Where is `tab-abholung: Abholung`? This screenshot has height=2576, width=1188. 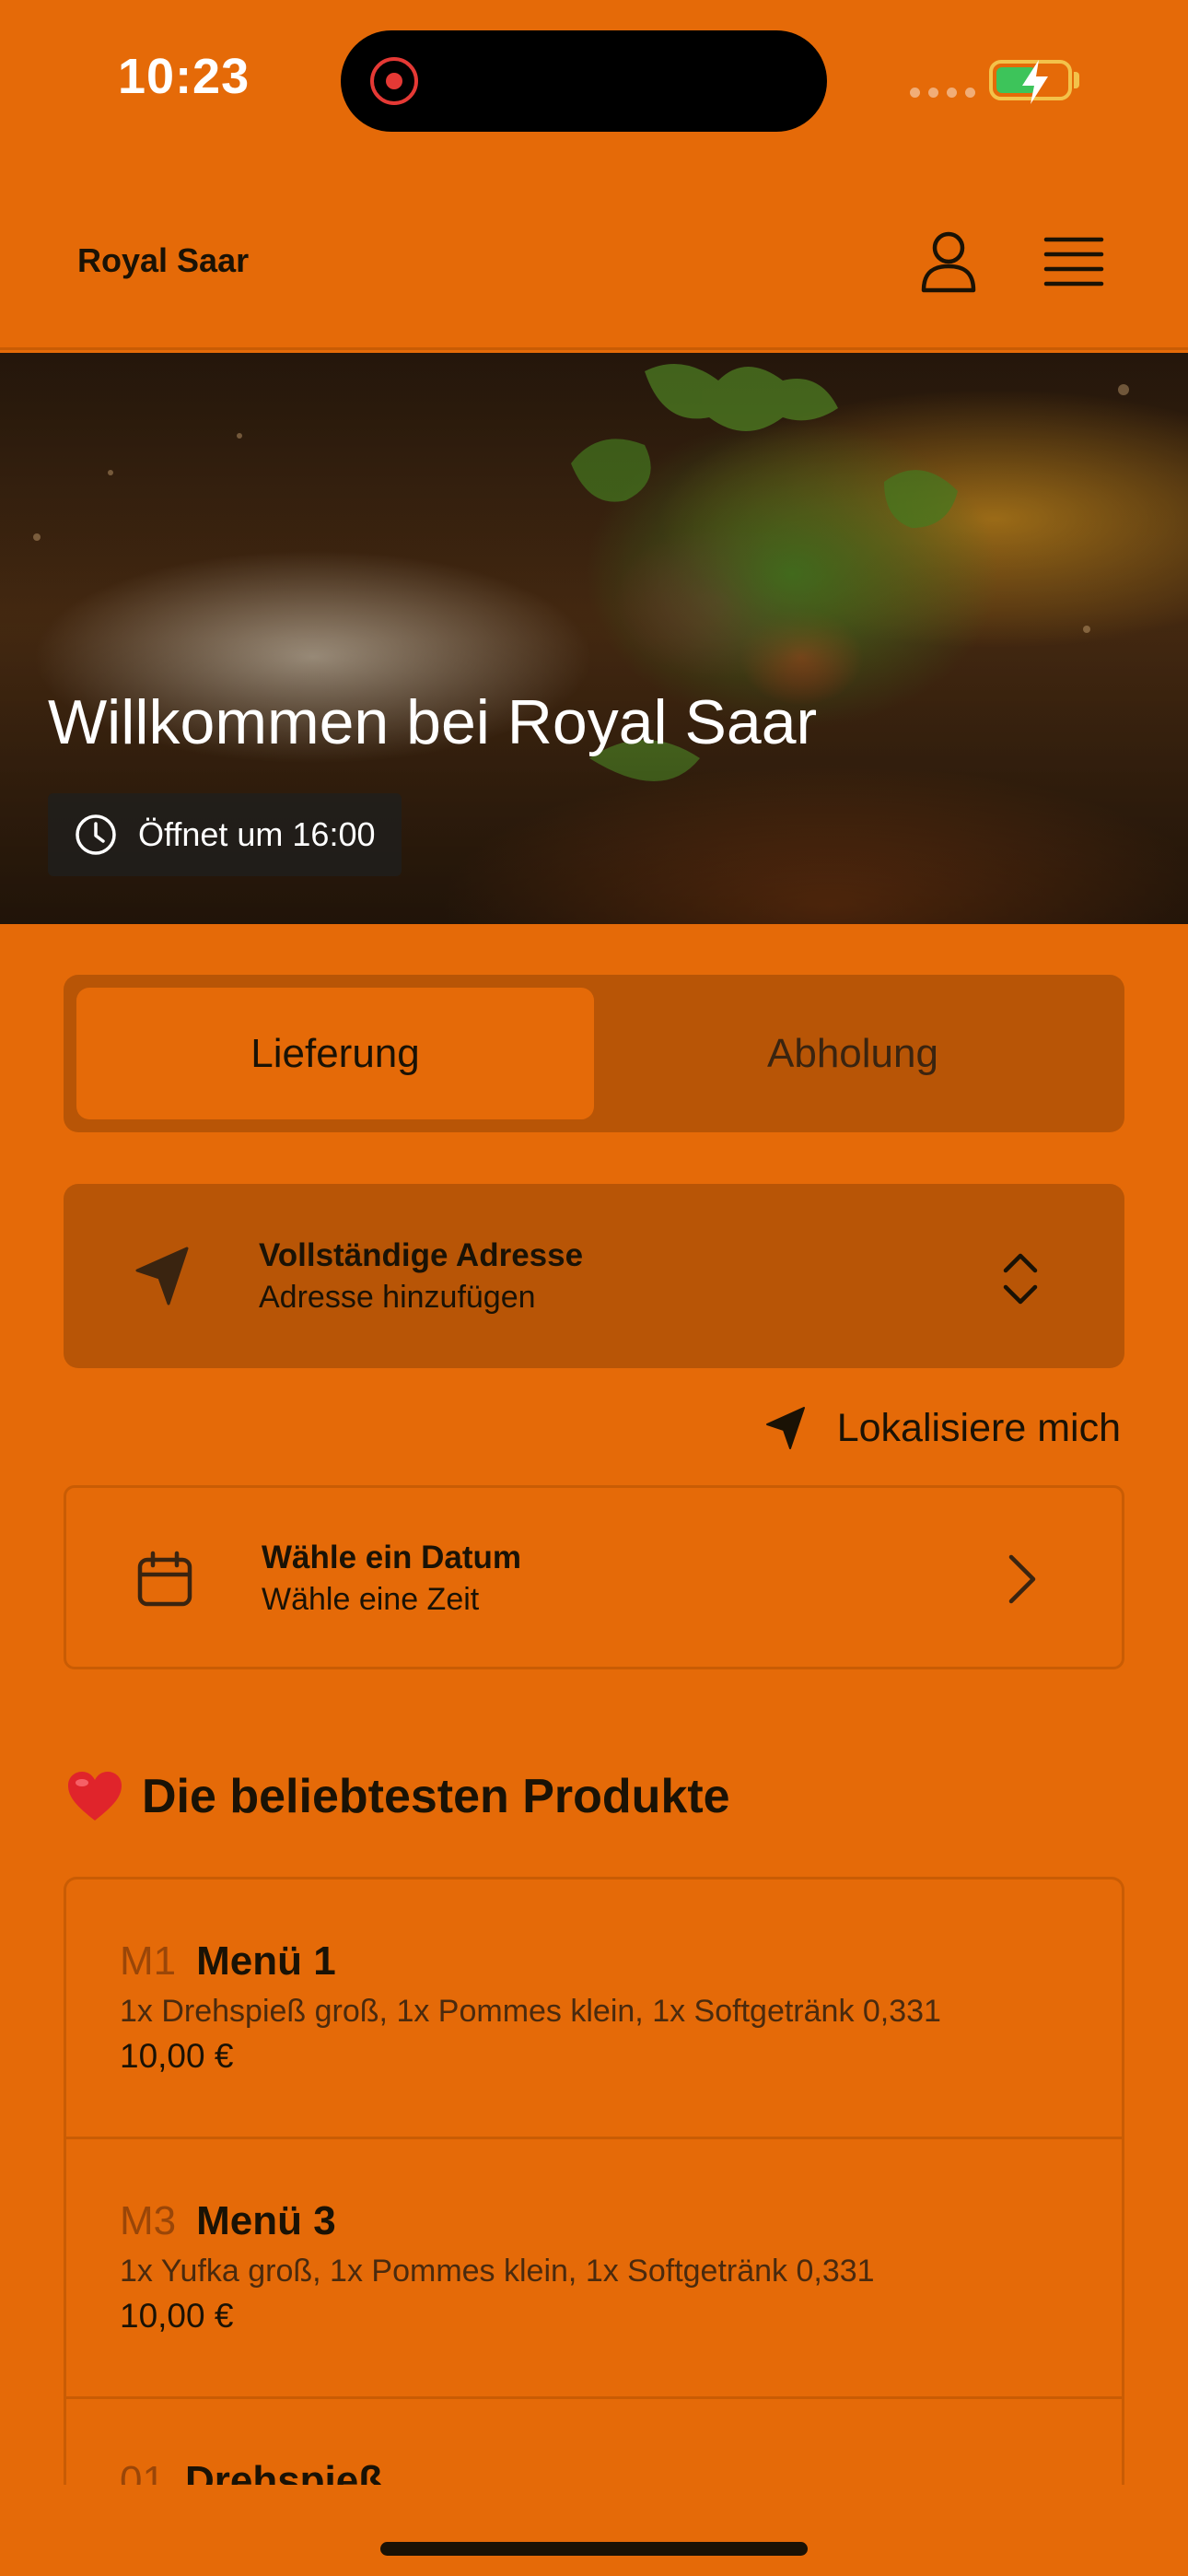
tab-abholung: Abholung is located at coordinates (853, 1053).